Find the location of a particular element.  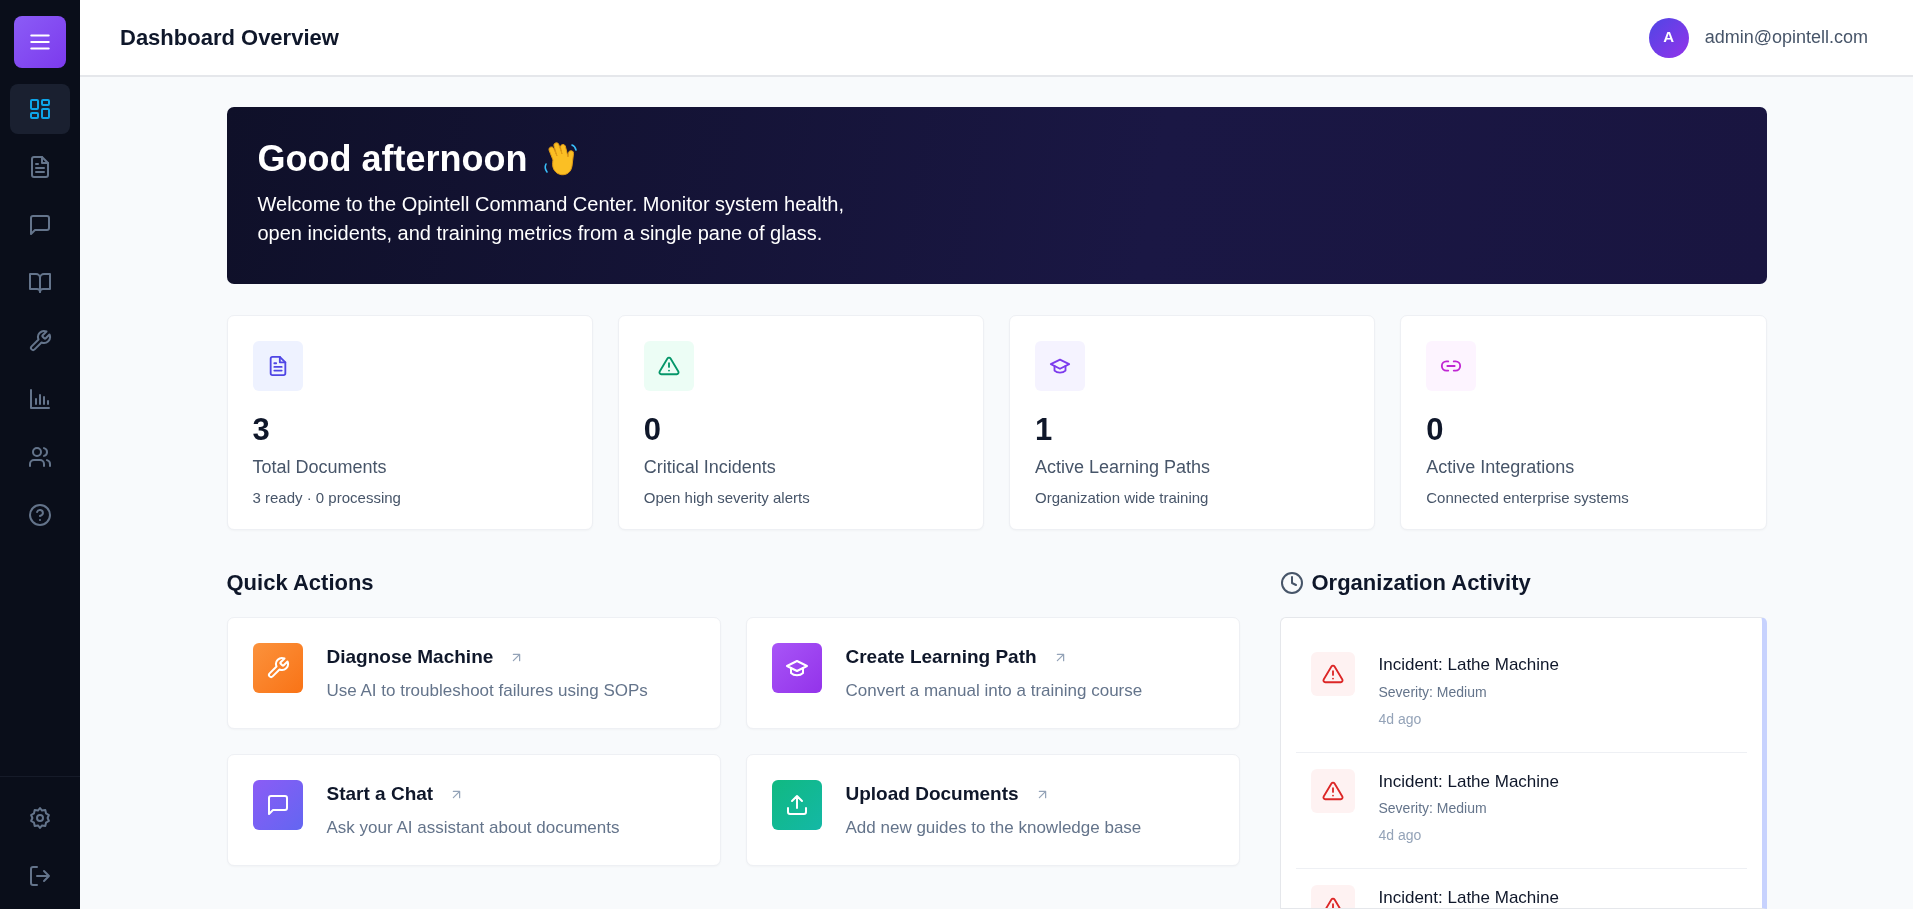

quick-action-card: Upload Documents Add new guides to the knowledge base is located at coordinates (992, 810).